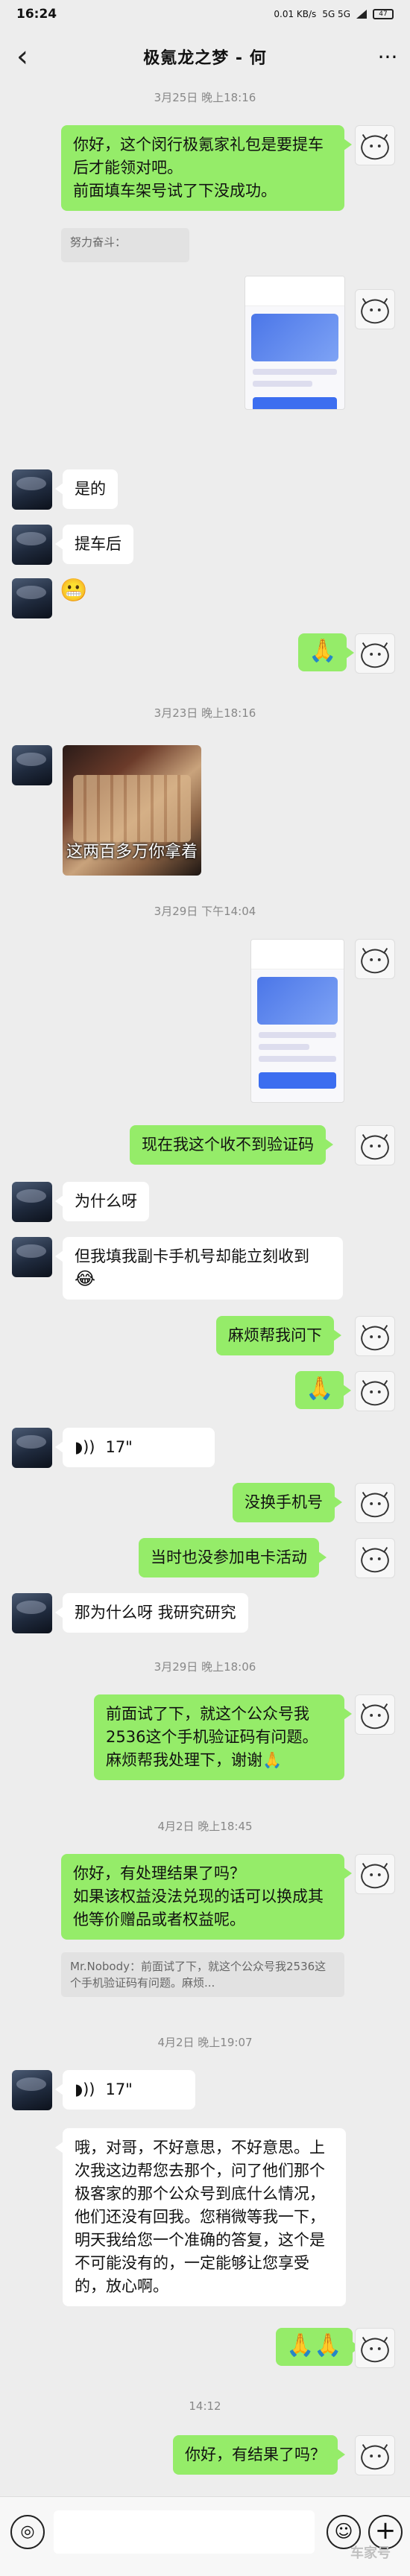 The image size is (410, 2576). Describe the element at coordinates (223, 1737) in the screenshot. I see `message-bubble-sent: 前面试了下，就这个公众号我2536这个手机验证码有问题。麻烦帮我处理下，谢谢🙏` at that location.